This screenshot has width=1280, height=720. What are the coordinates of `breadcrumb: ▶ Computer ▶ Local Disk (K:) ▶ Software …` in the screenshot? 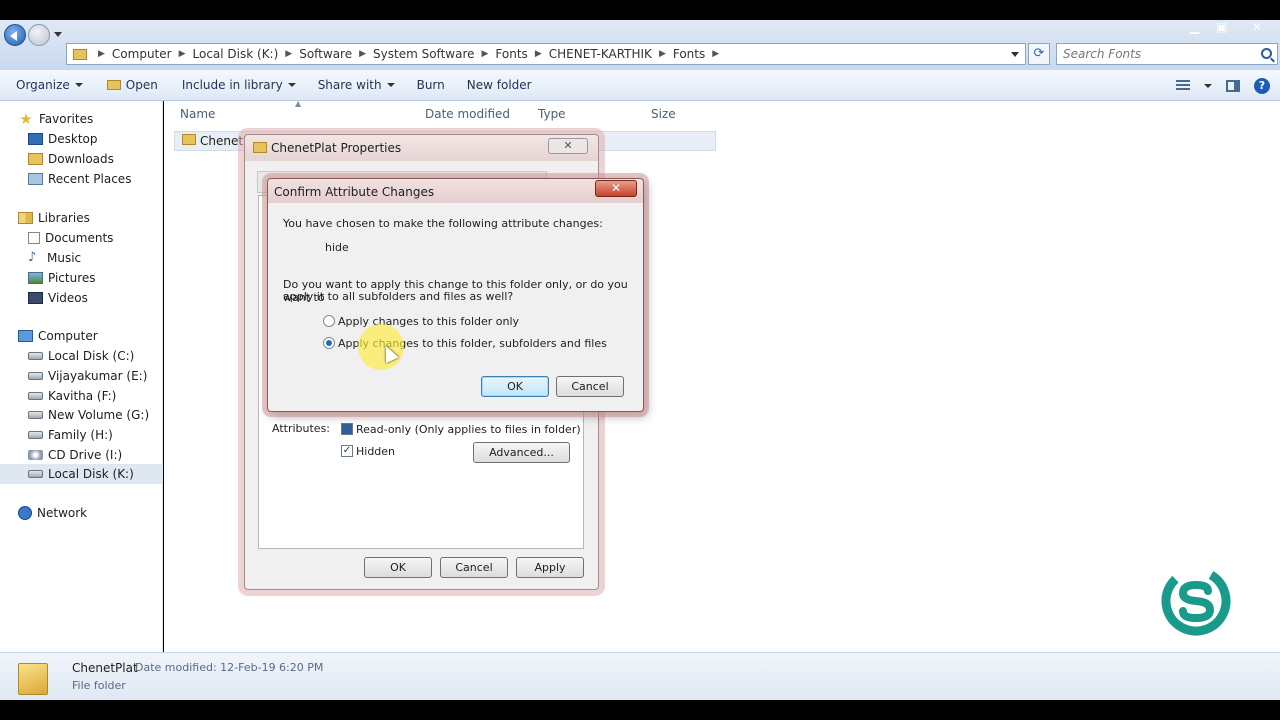 It's located at (546, 54).